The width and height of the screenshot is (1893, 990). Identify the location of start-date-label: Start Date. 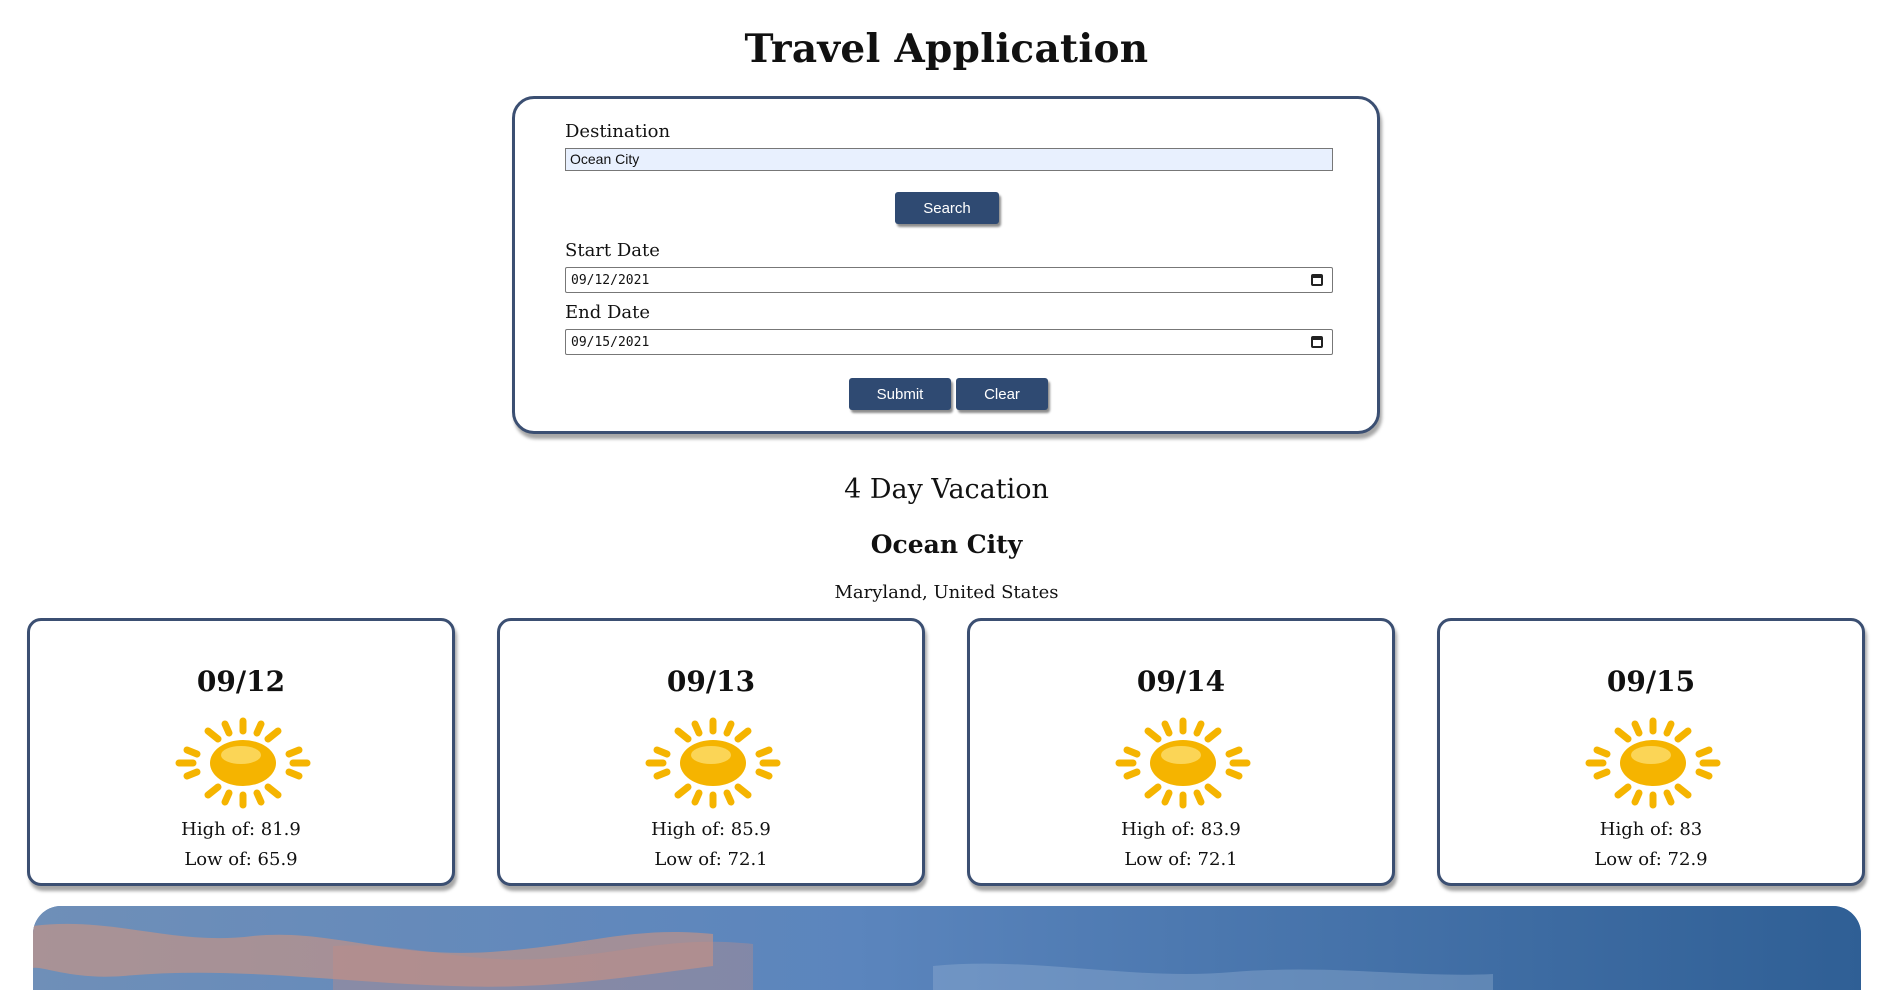
(612, 250).